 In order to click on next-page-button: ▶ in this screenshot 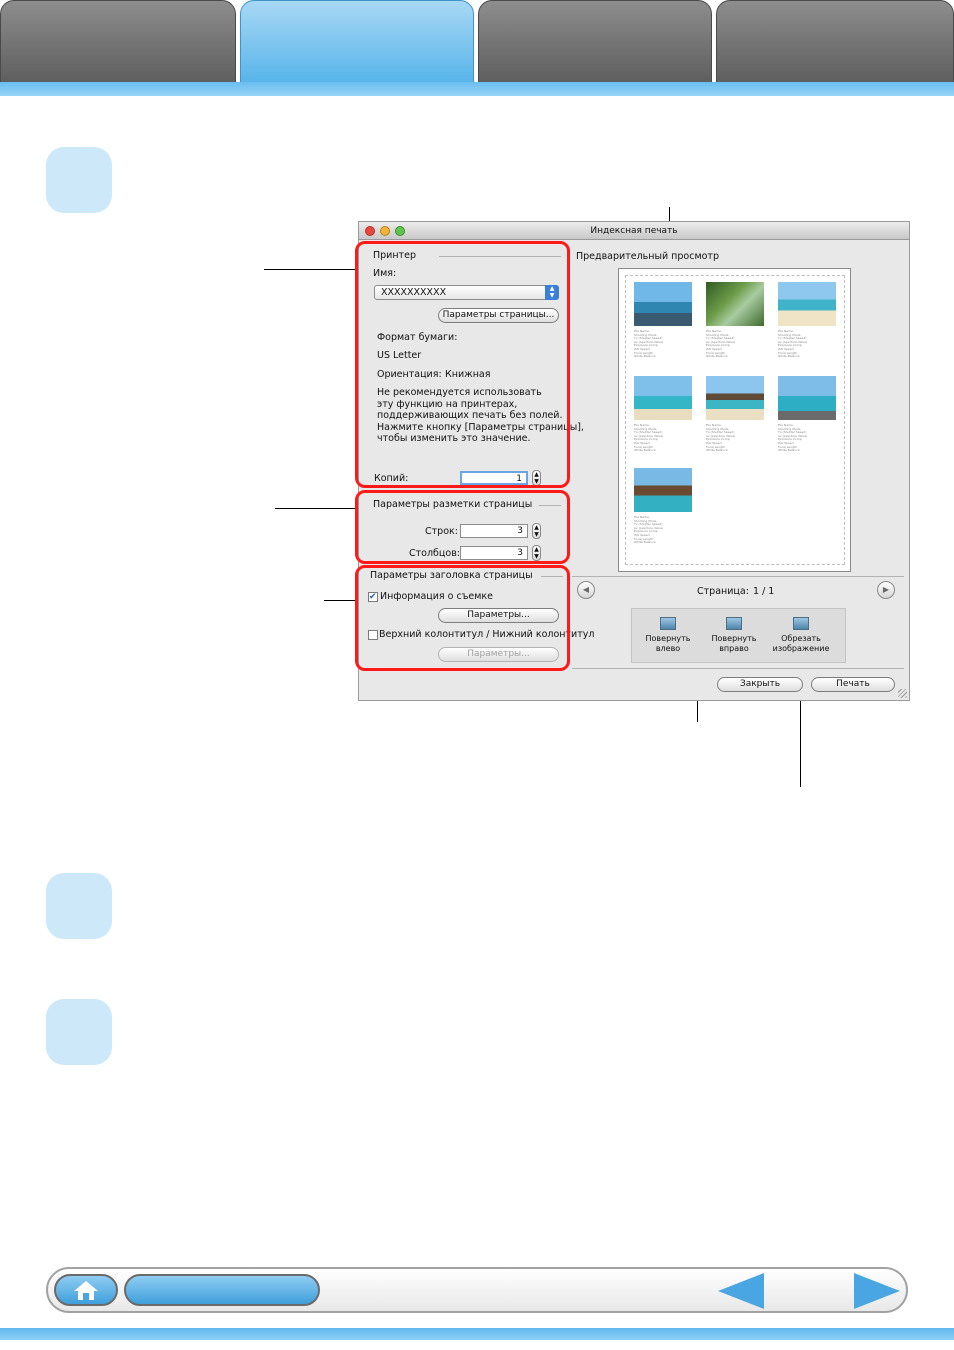, I will do `click(886, 590)`.